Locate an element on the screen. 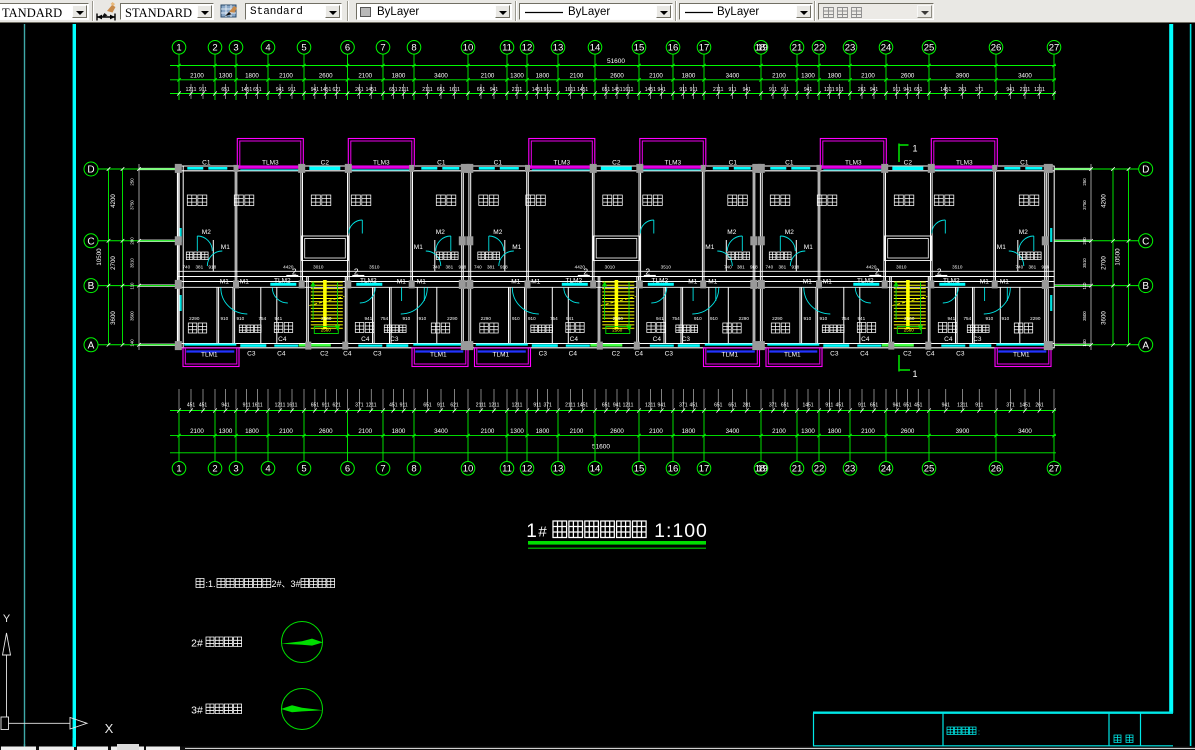  svg-text: C4 is located at coordinates (365, 339).